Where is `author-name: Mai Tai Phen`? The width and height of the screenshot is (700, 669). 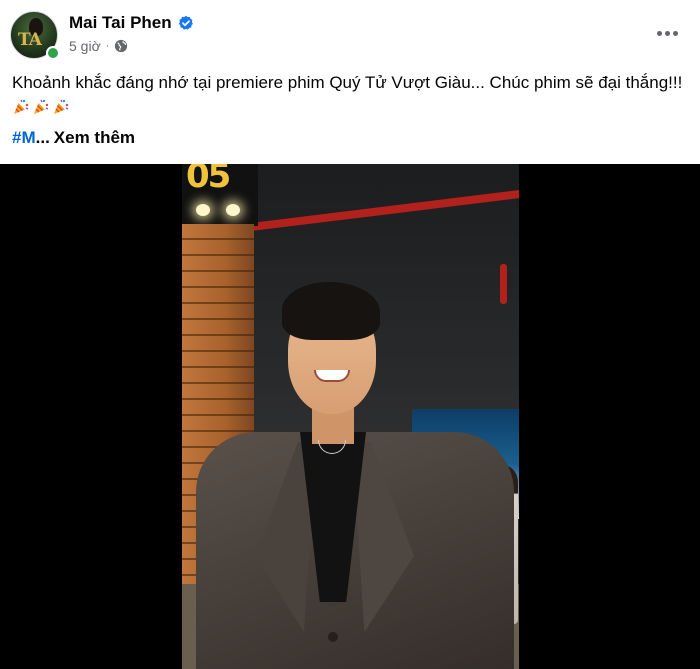 author-name: Mai Tai Phen is located at coordinates (120, 23).